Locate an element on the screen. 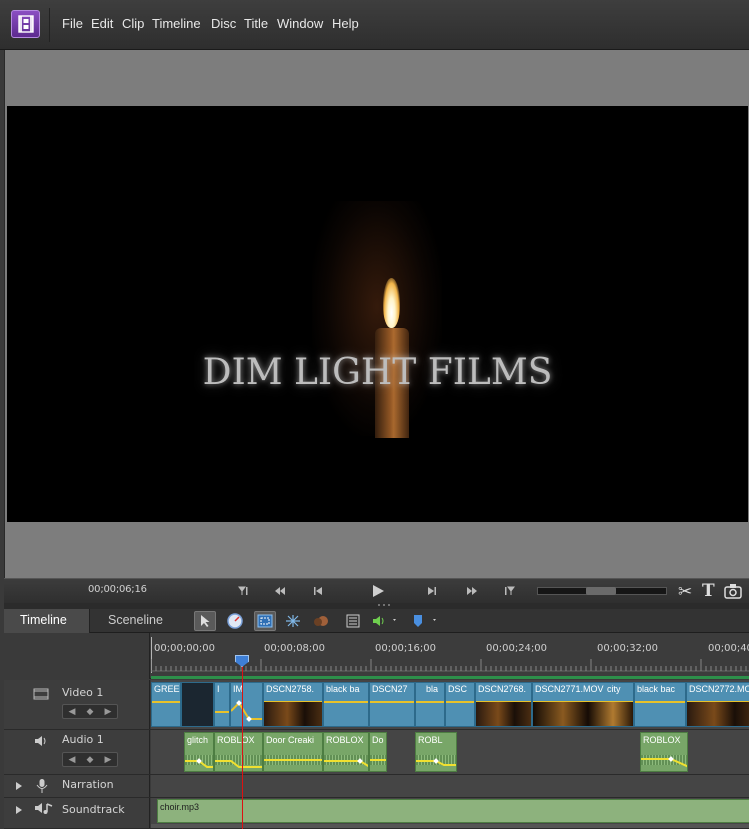 The width and height of the screenshot is (749, 829). menu-timeline: Timeline is located at coordinates (176, 23).